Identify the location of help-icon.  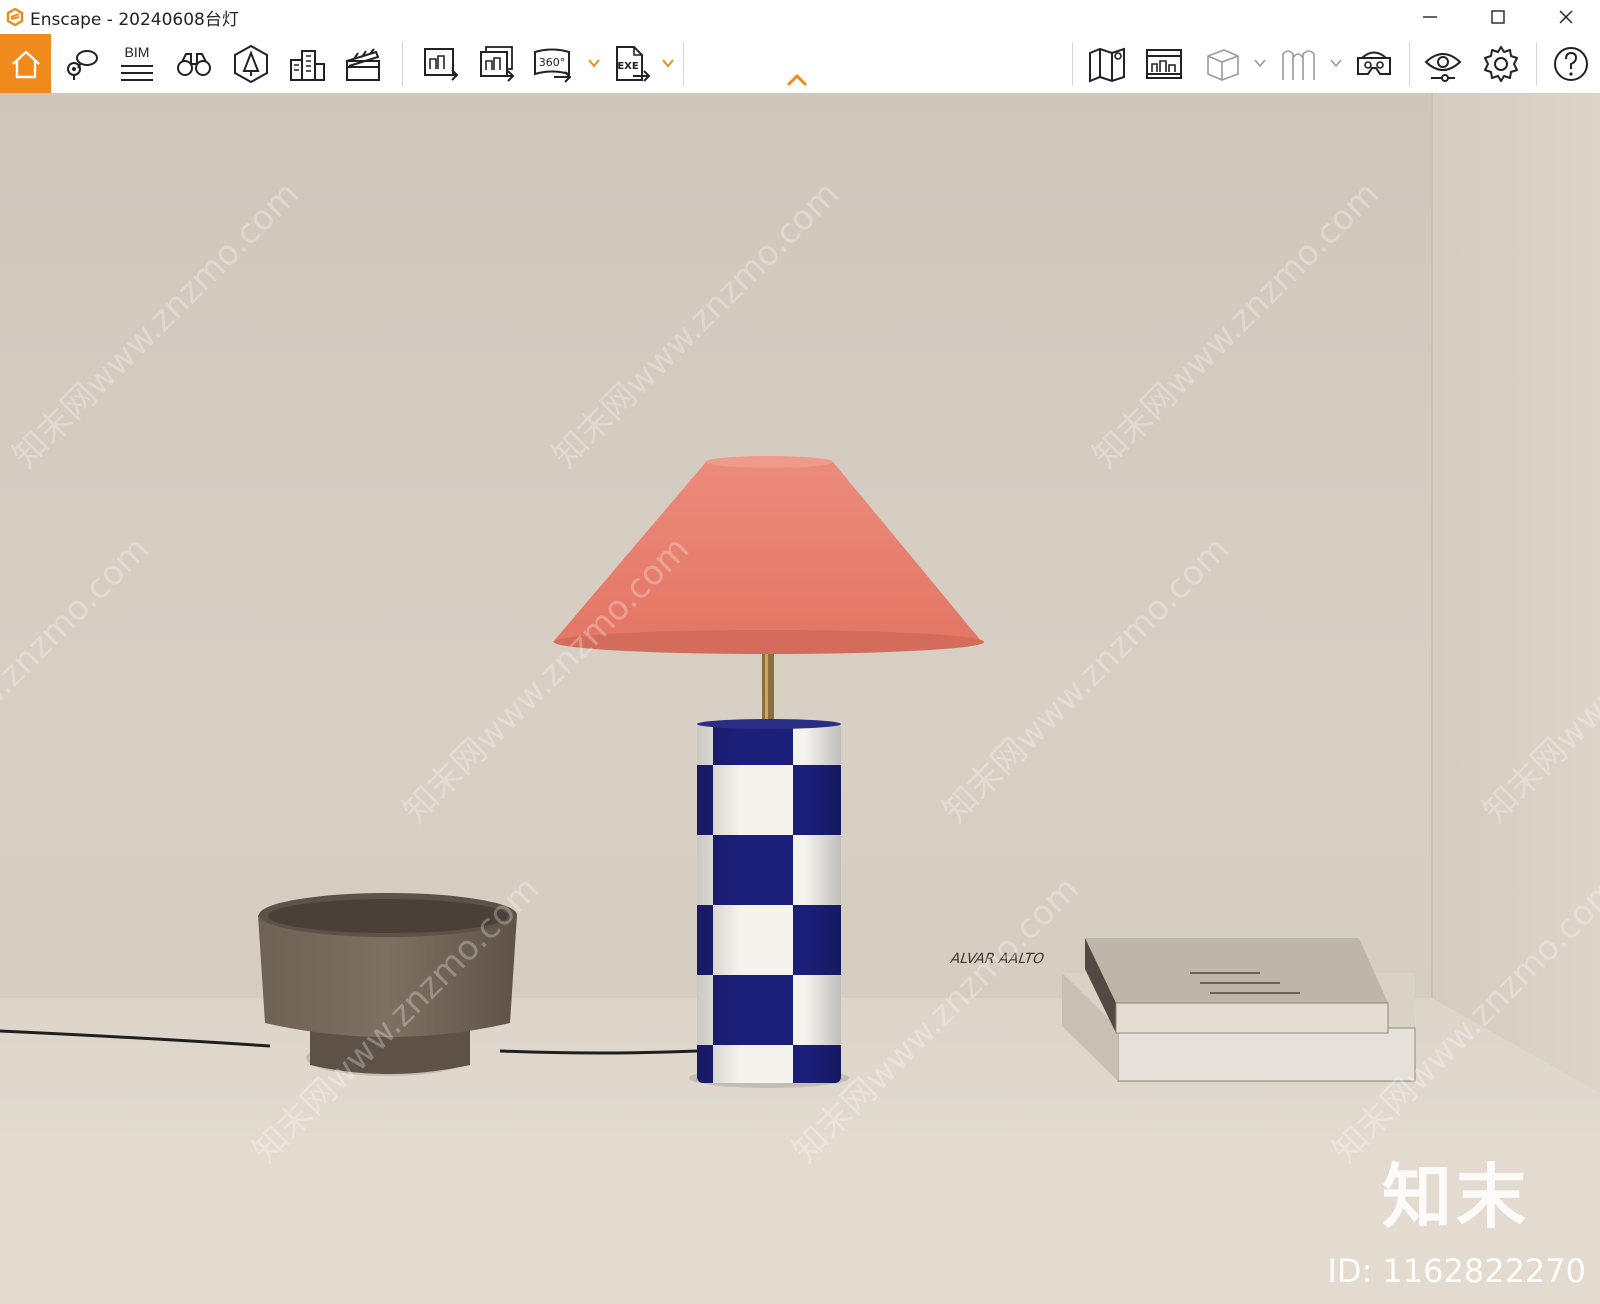
(1571, 63).